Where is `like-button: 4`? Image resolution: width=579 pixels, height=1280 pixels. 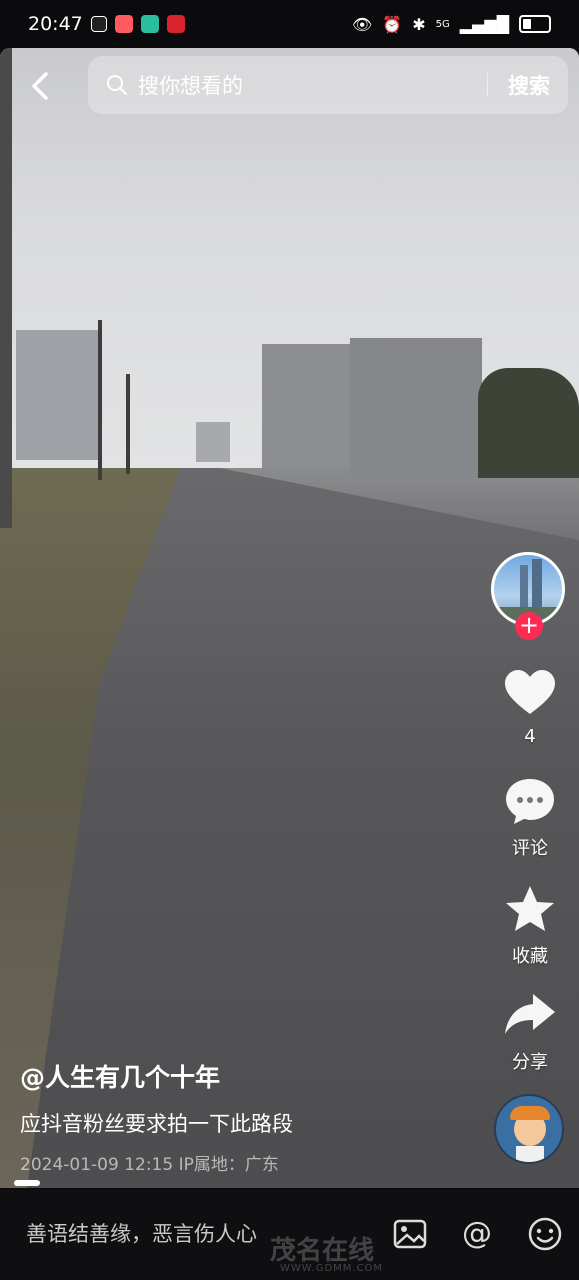
like-button: 4 is located at coordinates (530, 707).